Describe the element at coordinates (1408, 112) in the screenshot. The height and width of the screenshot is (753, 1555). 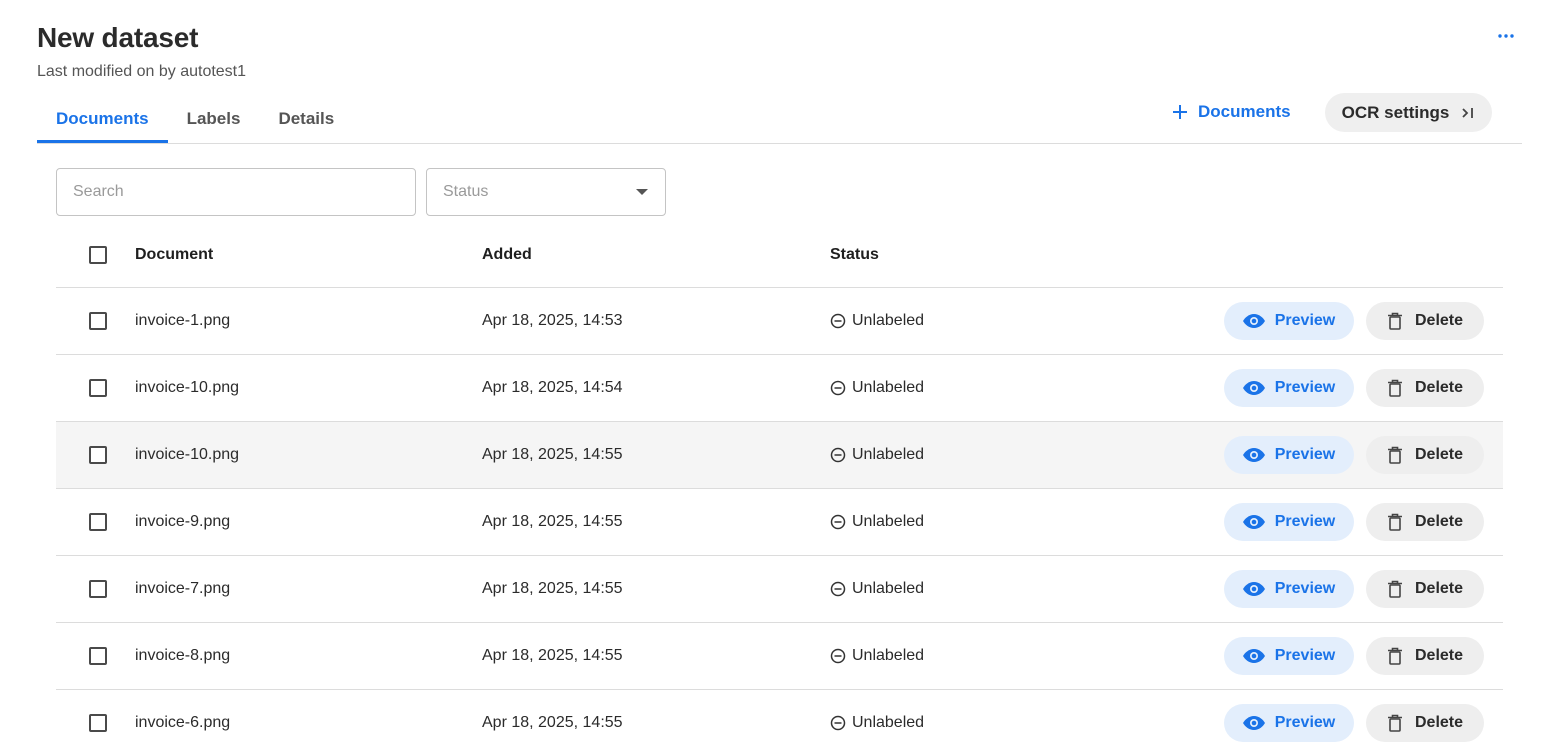
I see `ocr-settings-button: OCR settings` at that location.